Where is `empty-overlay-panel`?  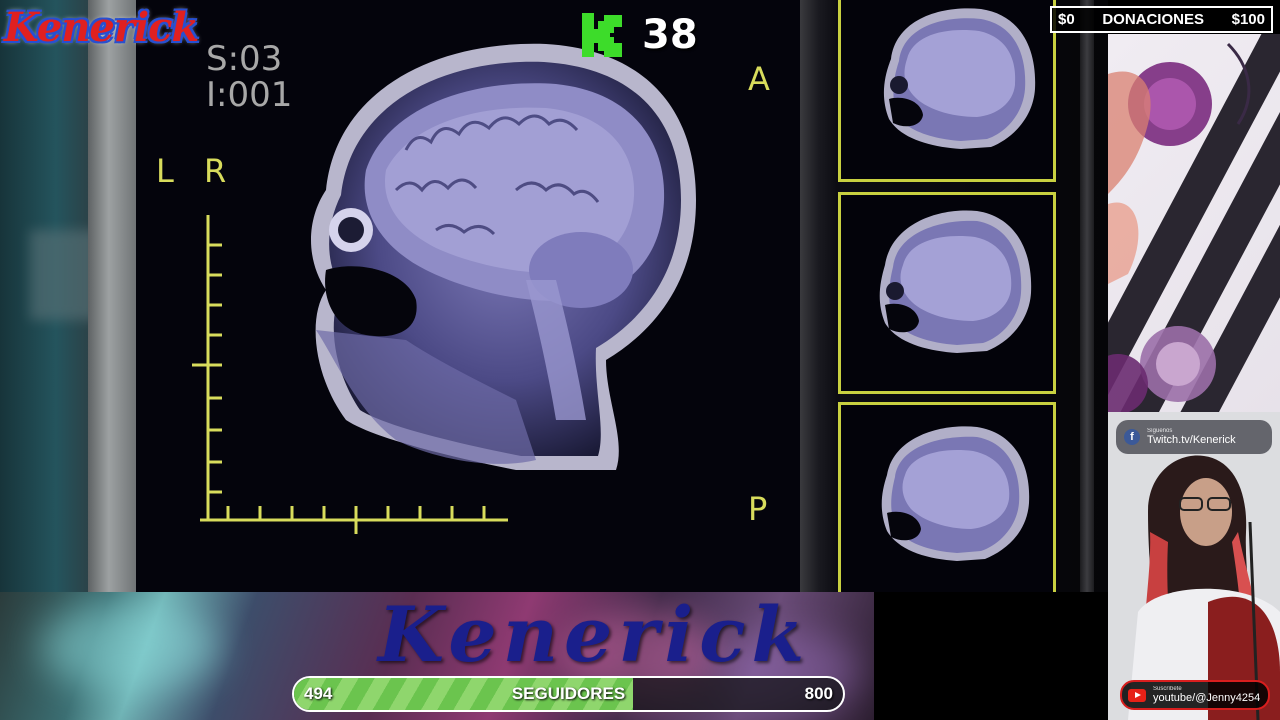
empty-overlay-panel is located at coordinates (988, 656).